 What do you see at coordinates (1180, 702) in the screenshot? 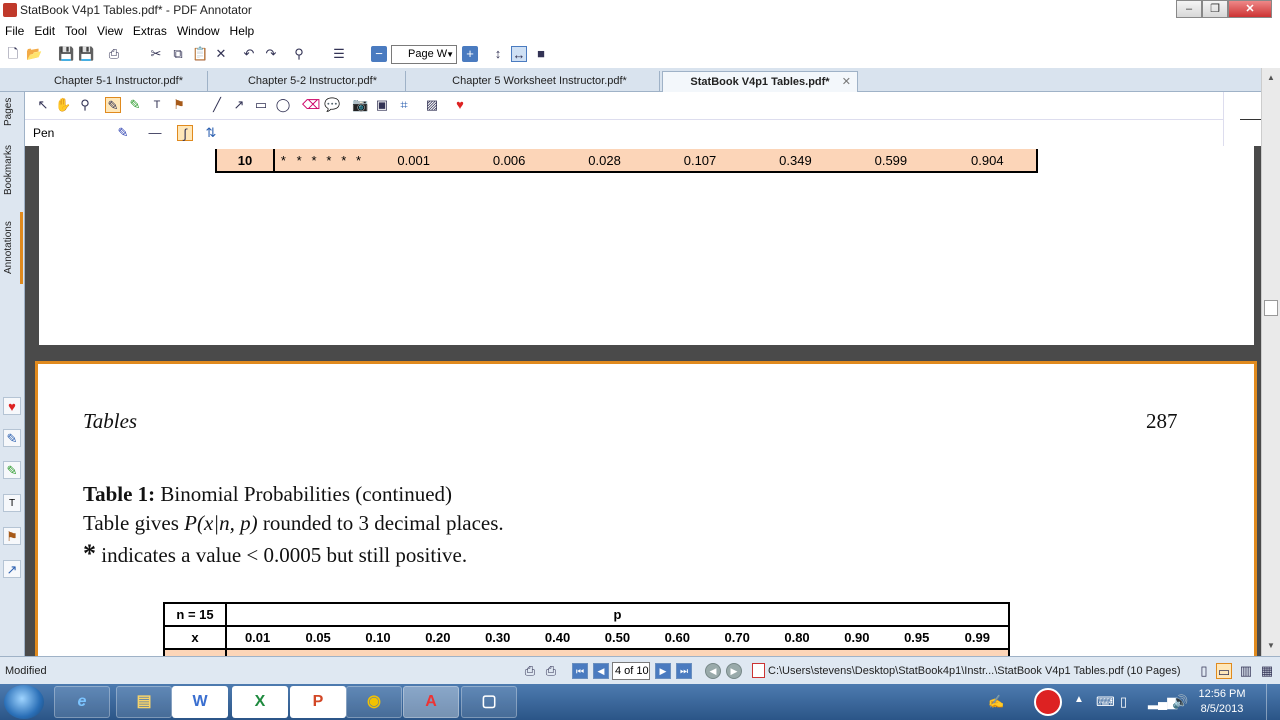
I see `volume-icon: 🔊` at bounding box center [1180, 702].